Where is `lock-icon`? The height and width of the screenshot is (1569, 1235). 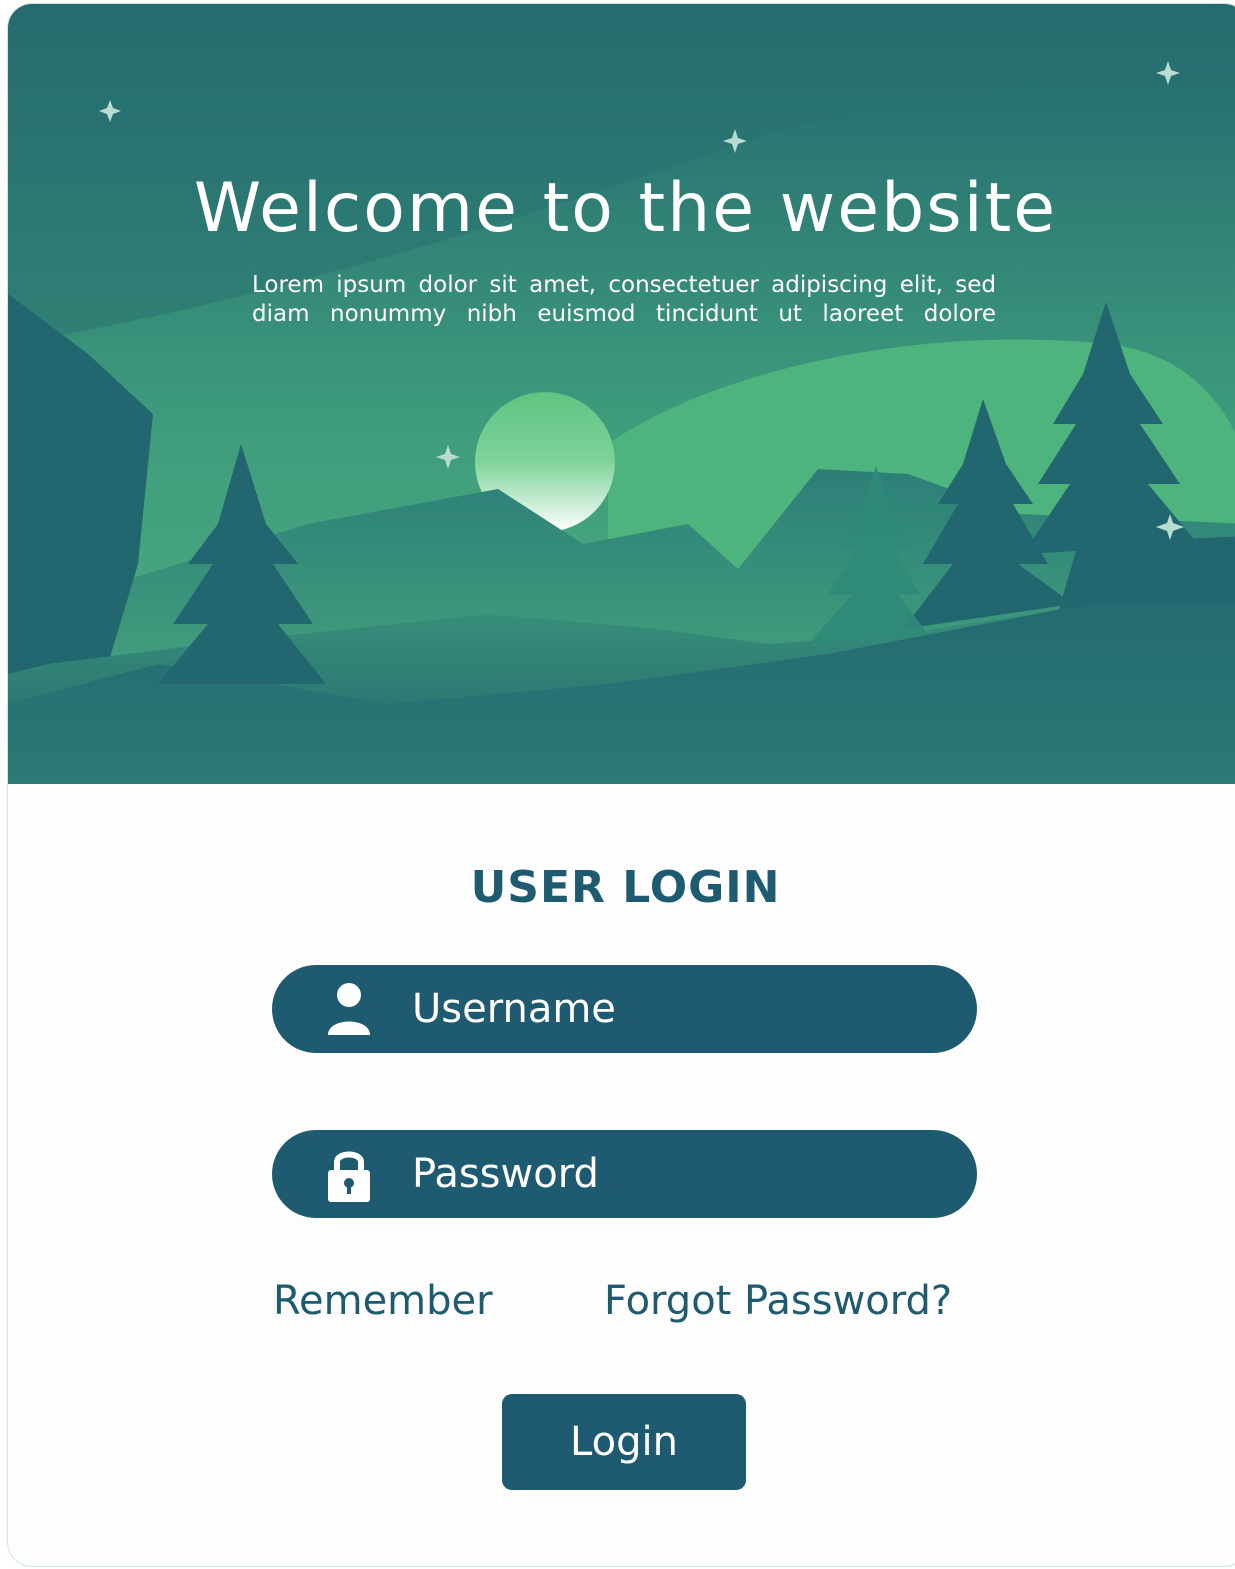 lock-icon is located at coordinates (349, 1176).